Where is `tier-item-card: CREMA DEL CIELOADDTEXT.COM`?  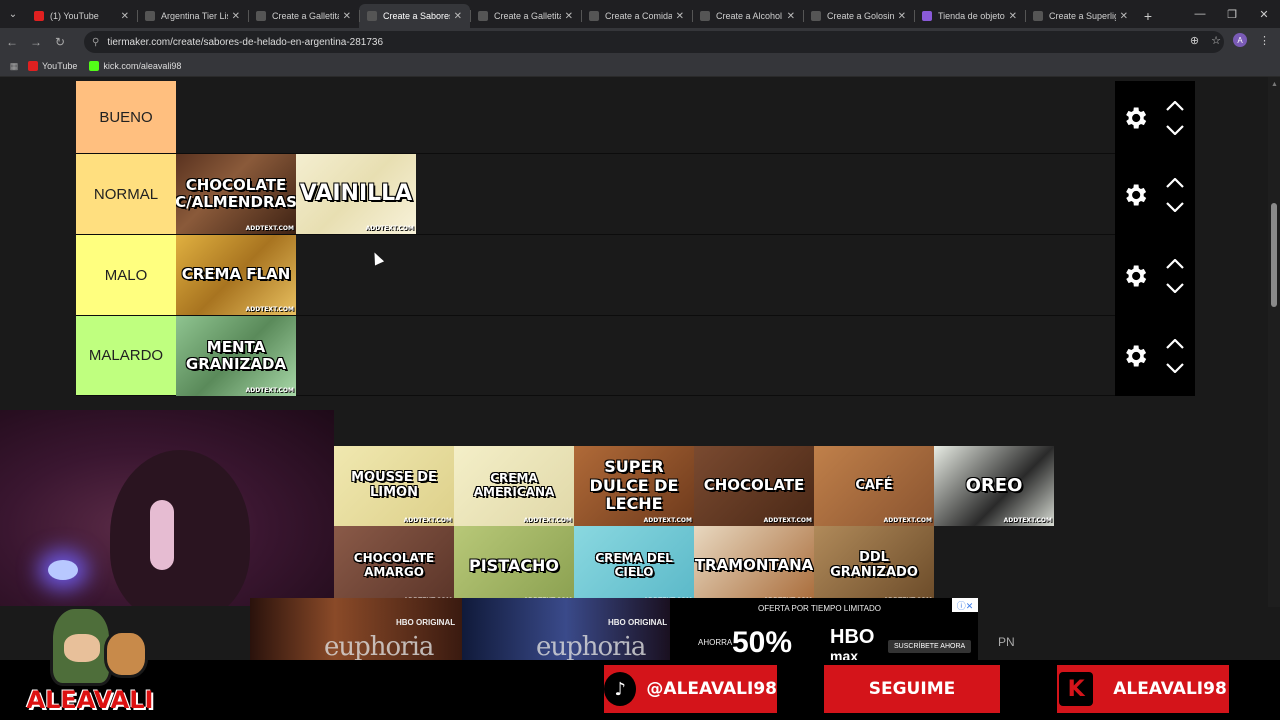
tier-item-card: CREMA DEL CIELOADDTEXT.COM is located at coordinates (634, 566).